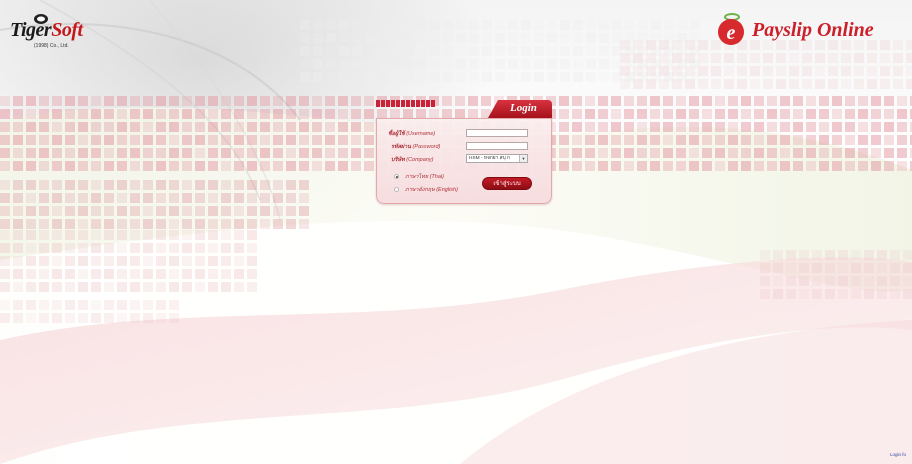 The width and height of the screenshot is (912, 464). Describe the element at coordinates (431, 190) in the screenshot. I see `lang-english-label: ภาษาอังกฤษ (English)` at that location.